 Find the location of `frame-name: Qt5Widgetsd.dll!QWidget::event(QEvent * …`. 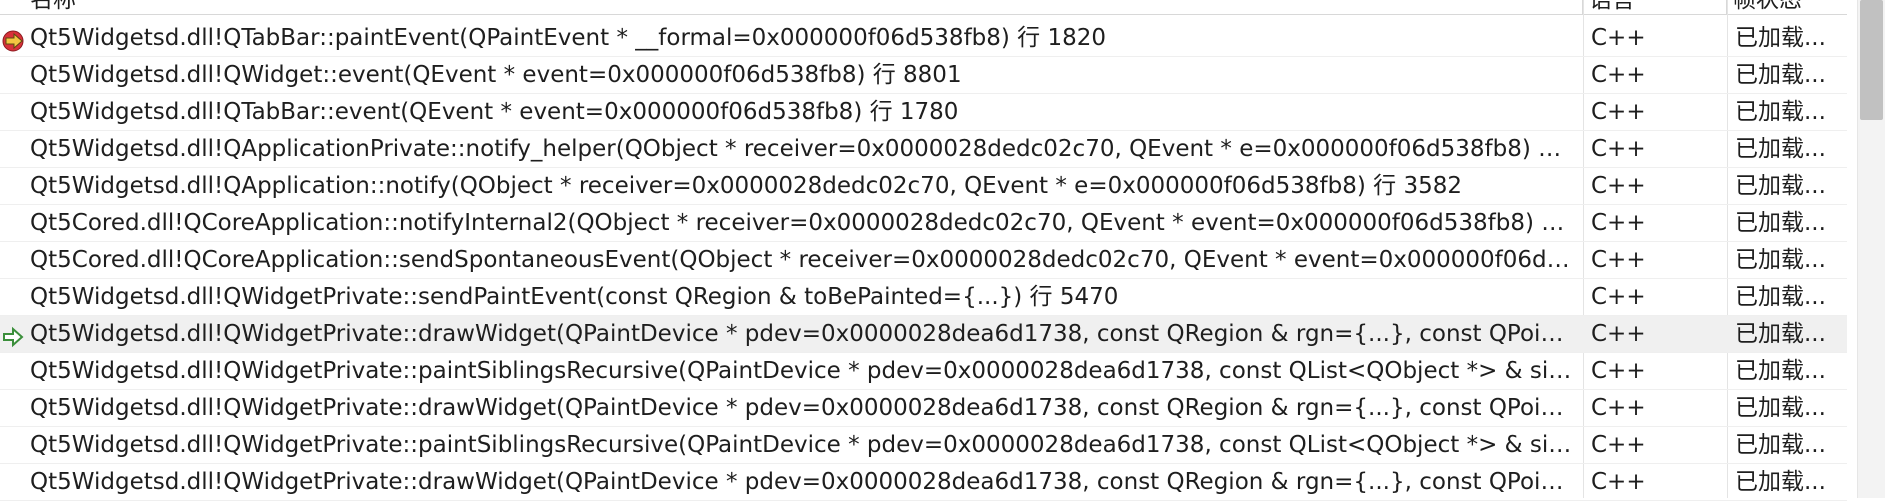

frame-name: Qt5Widgetsd.dll!QWidget::event(QEvent * … is located at coordinates (496, 75).